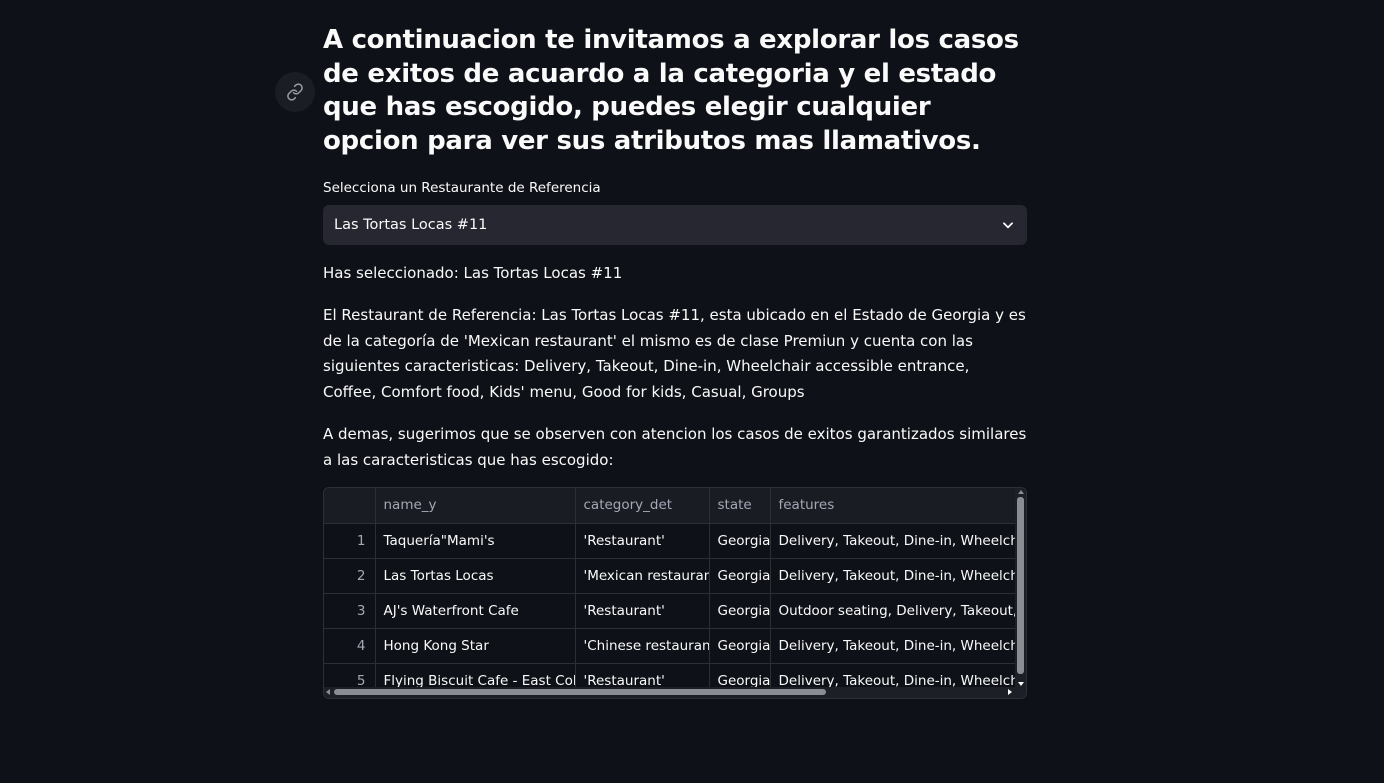 This screenshot has width=1384, height=783. What do you see at coordinates (642, 576) in the screenshot?
I see `cell-category: 'Mexican restaurant'` at bounding box center [642, 576].